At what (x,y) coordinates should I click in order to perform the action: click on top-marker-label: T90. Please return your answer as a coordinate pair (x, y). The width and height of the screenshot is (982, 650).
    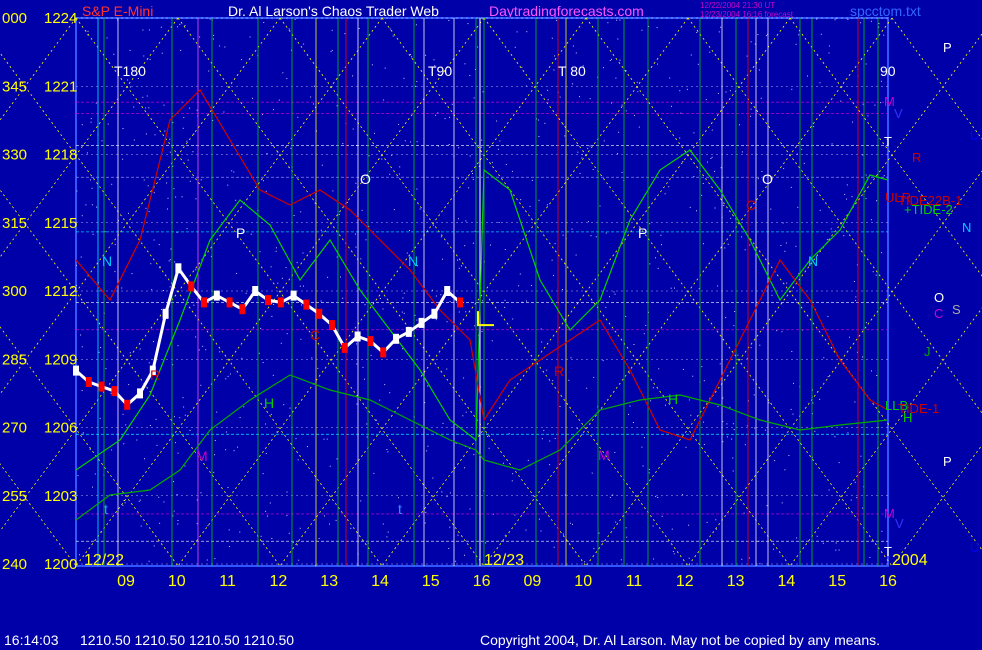
    Looking at the image, I should click on (440, 71).